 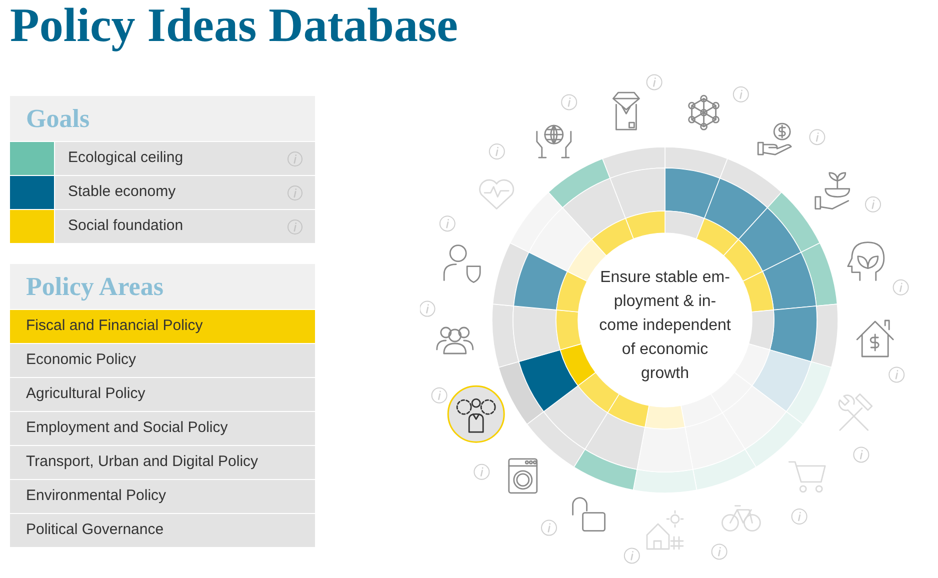 I want to click on person-shield-icon, so click(x=462, y=263).